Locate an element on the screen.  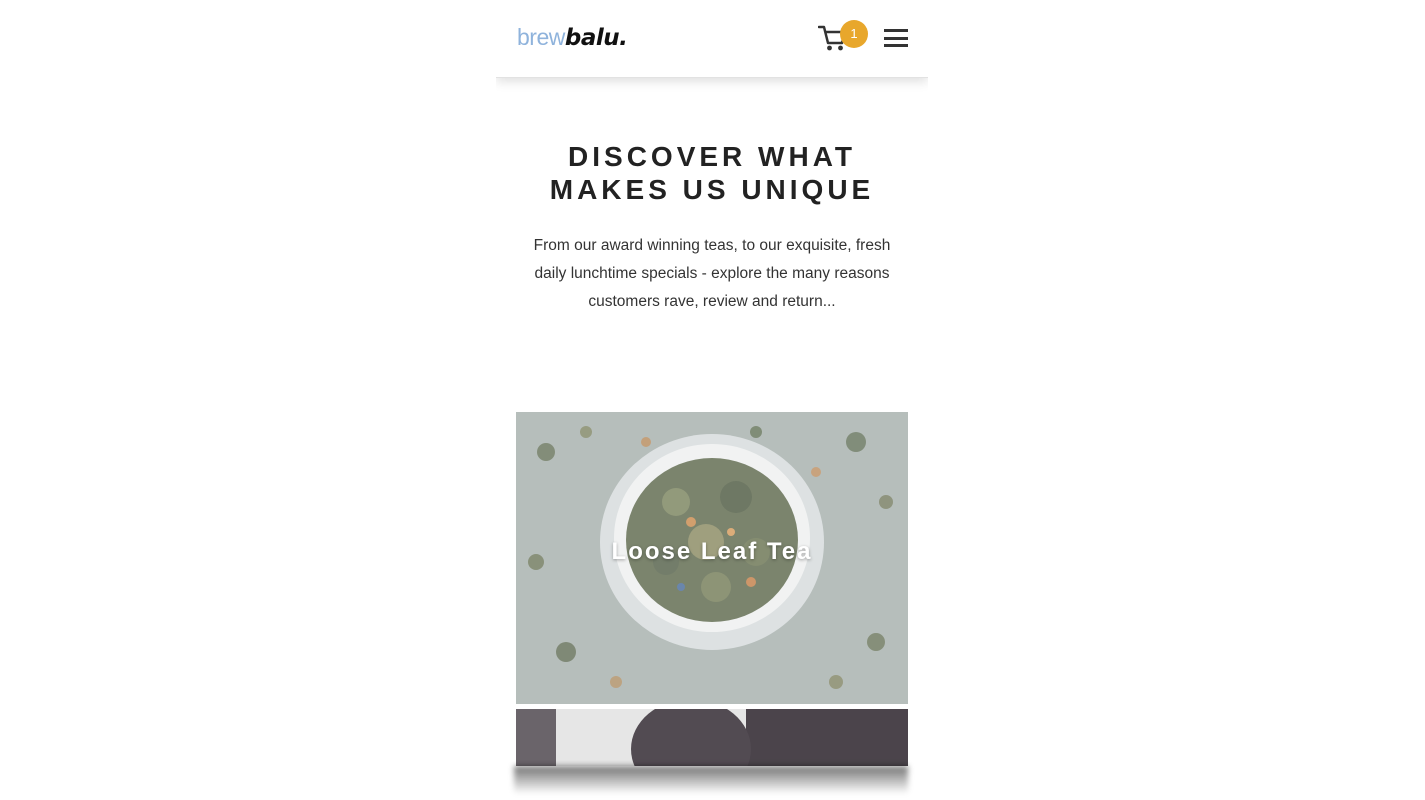
page-title: DISCOVER WHAT MAKES US UNIQUE is located at coordinates (712, 173).